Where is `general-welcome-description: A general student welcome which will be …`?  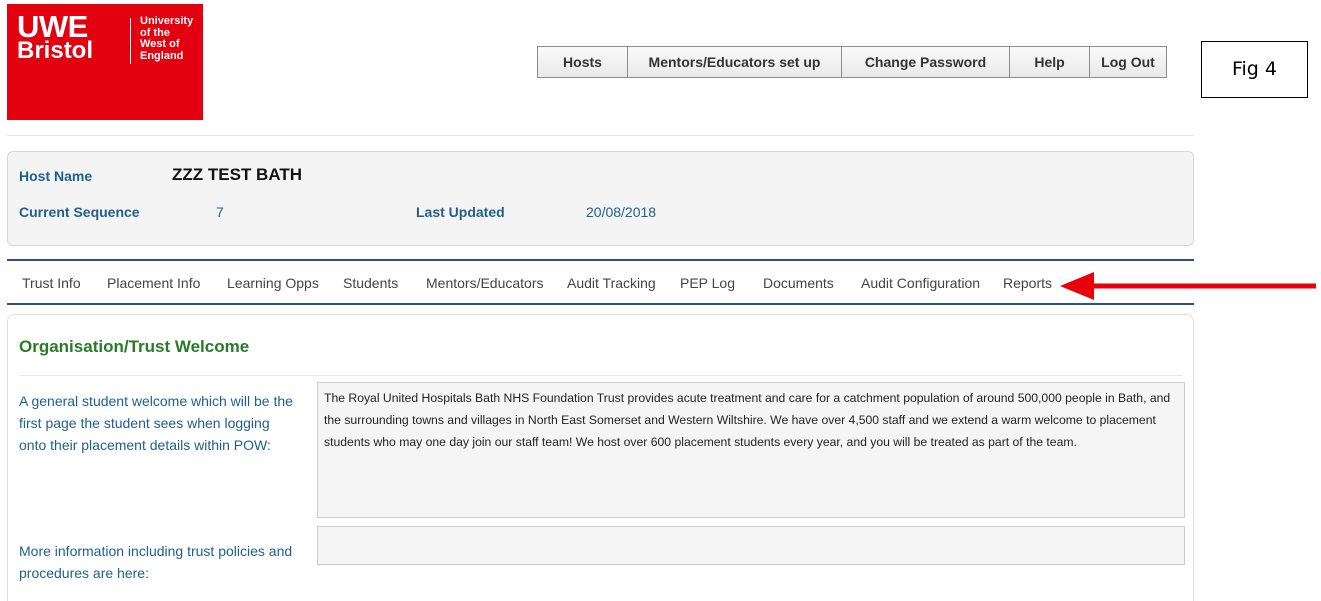 general-welcome-description: A general student welcome which will be … is located at coordinates (156, 423).